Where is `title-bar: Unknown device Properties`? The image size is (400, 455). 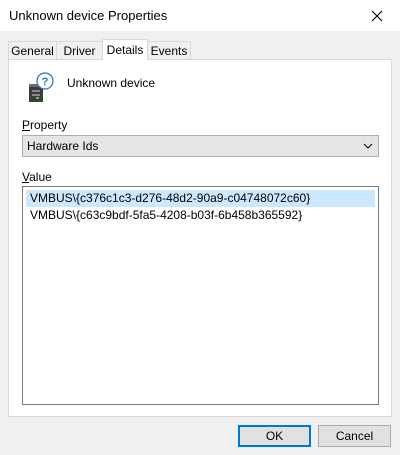
title-bar: Unknown device Properties is located at coordinates (200, 15).